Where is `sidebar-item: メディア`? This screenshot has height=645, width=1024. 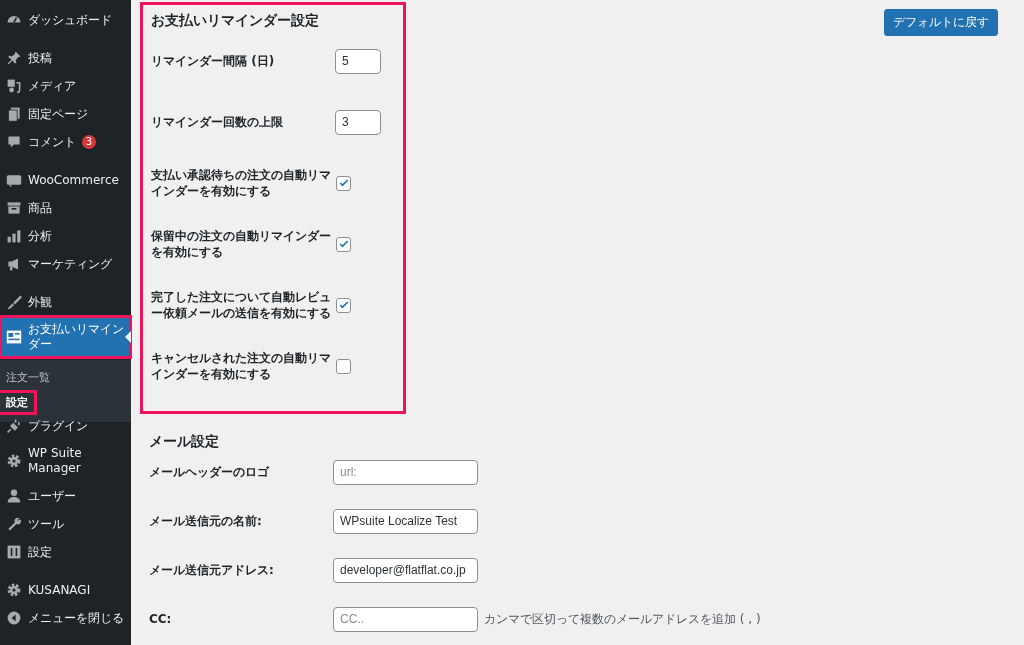
sidebar-item: メディア is located at coordinates (65, 86).